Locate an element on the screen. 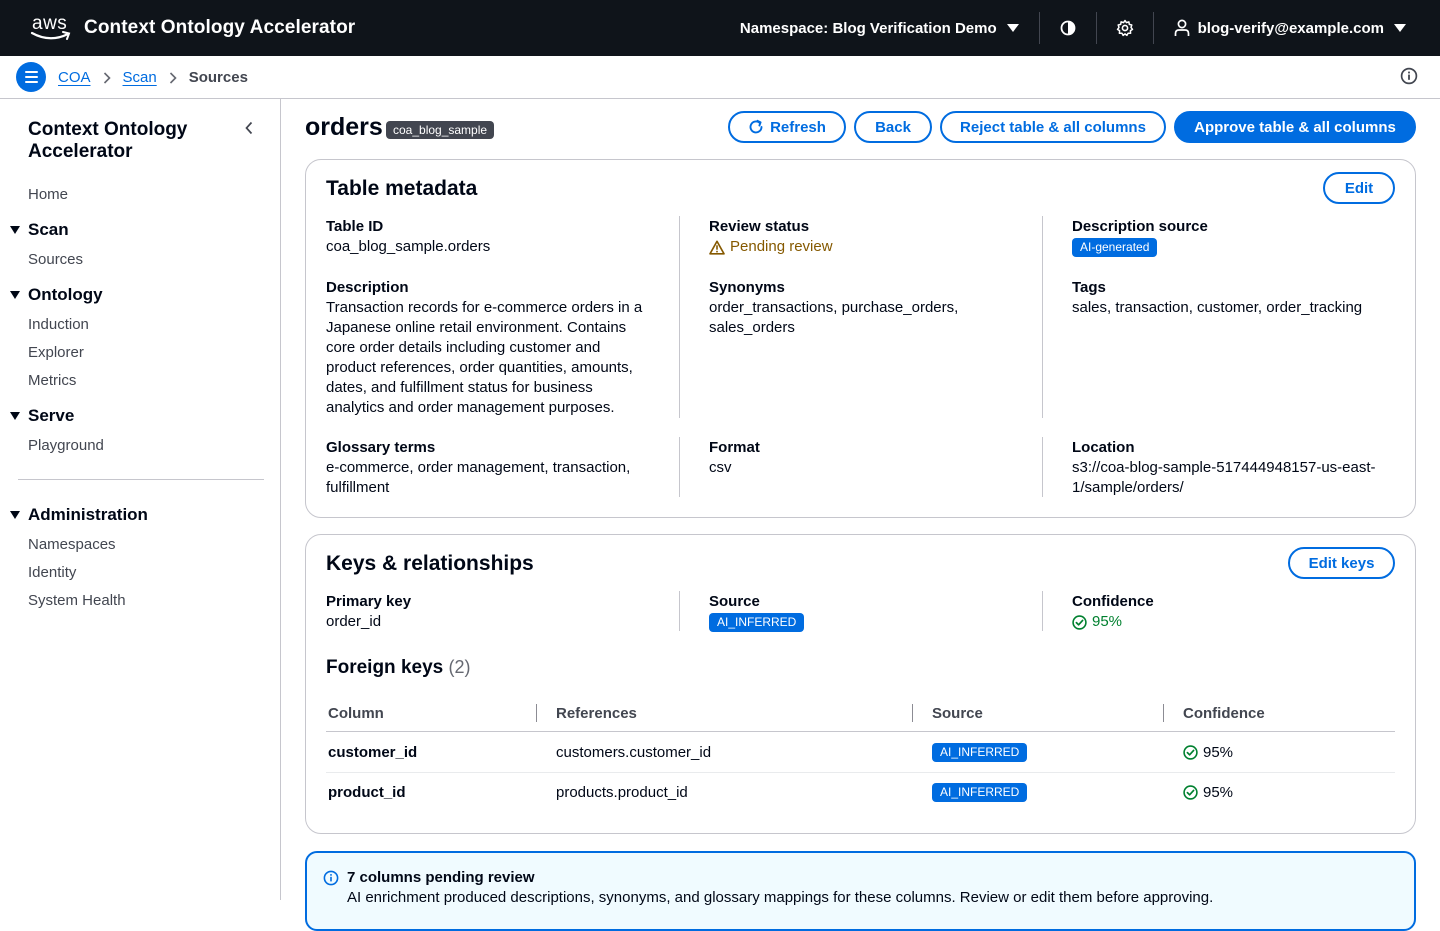 This screenshot has width=1440, height=931. help-button is located at coordinates (1409, 77).